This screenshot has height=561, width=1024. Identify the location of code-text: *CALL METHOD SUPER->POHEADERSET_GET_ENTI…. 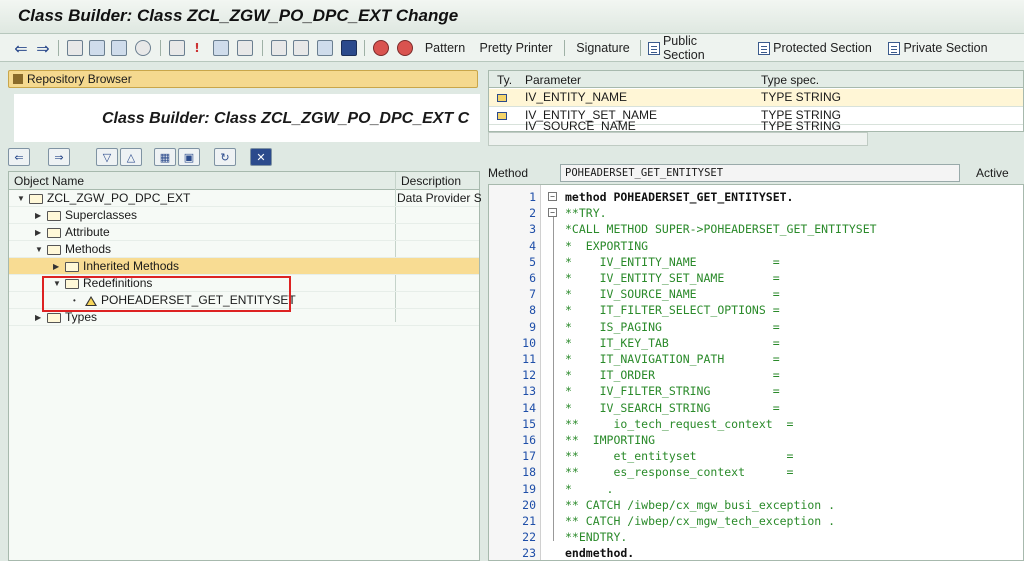
(721, 229).